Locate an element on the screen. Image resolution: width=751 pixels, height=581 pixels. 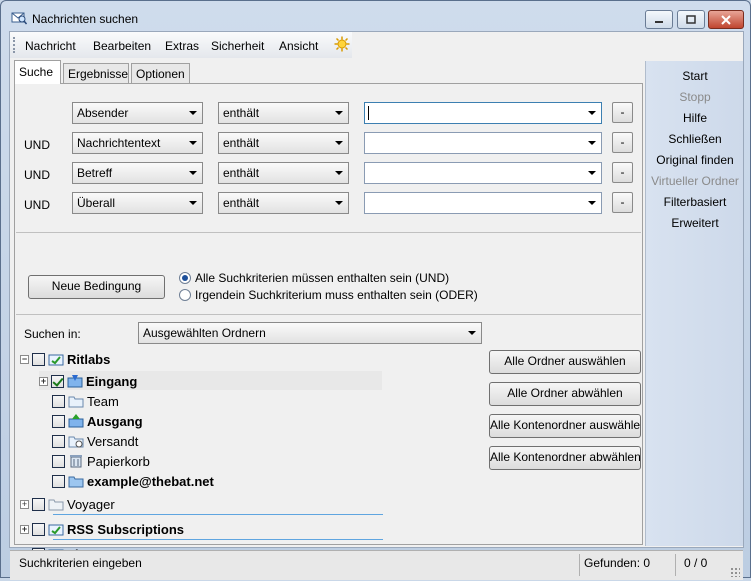
minimize-button is located at coordinates (659, 19).